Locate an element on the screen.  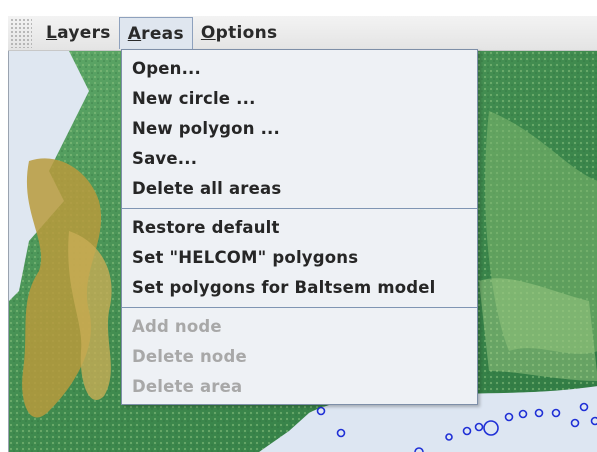
menu-layers: Layers is located at coordinates (78, 33).